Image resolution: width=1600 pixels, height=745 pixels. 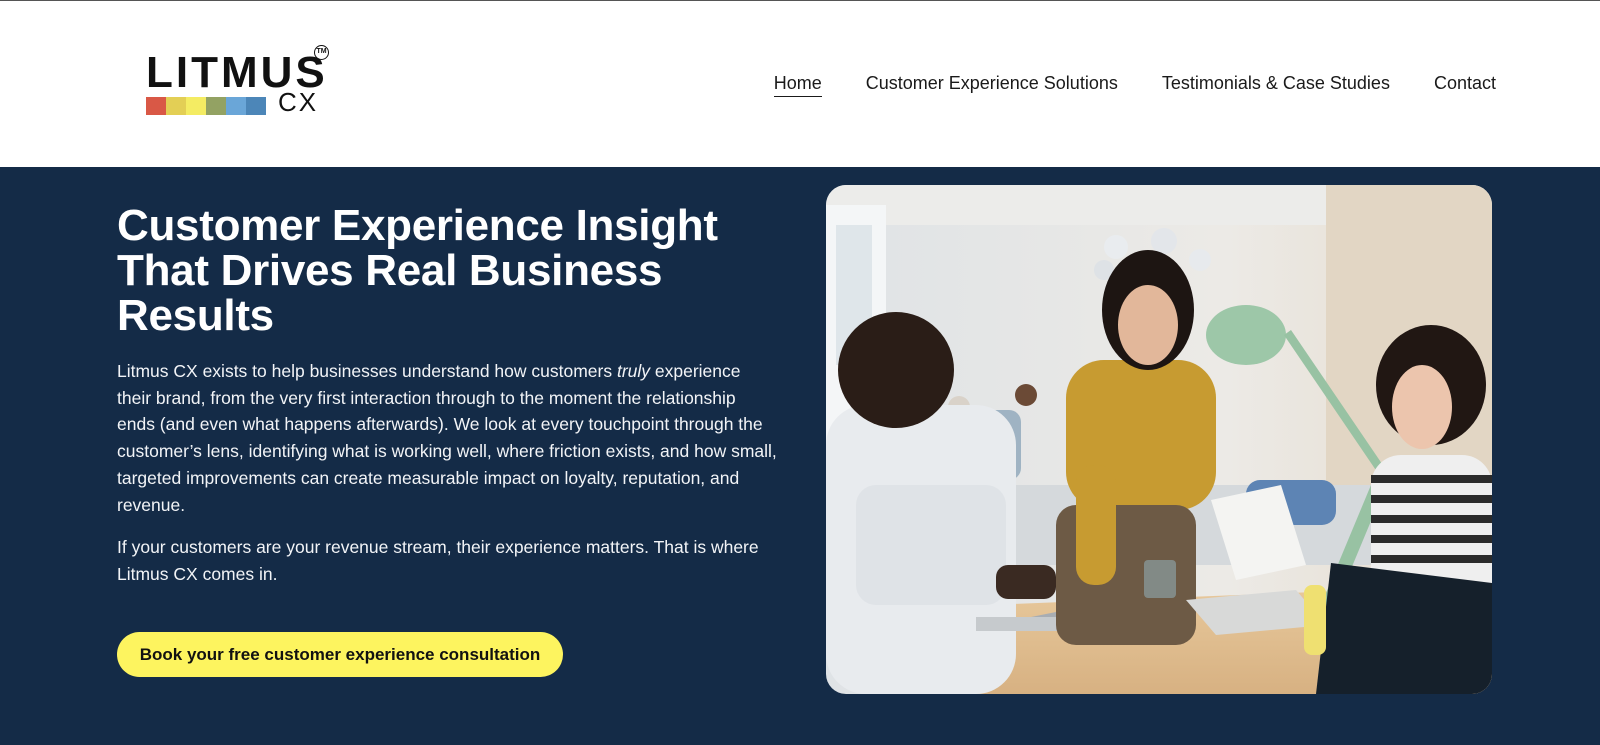 I want to click on litmus-cx-logo: LITMUS TM CX, so click(x=241, y=82).